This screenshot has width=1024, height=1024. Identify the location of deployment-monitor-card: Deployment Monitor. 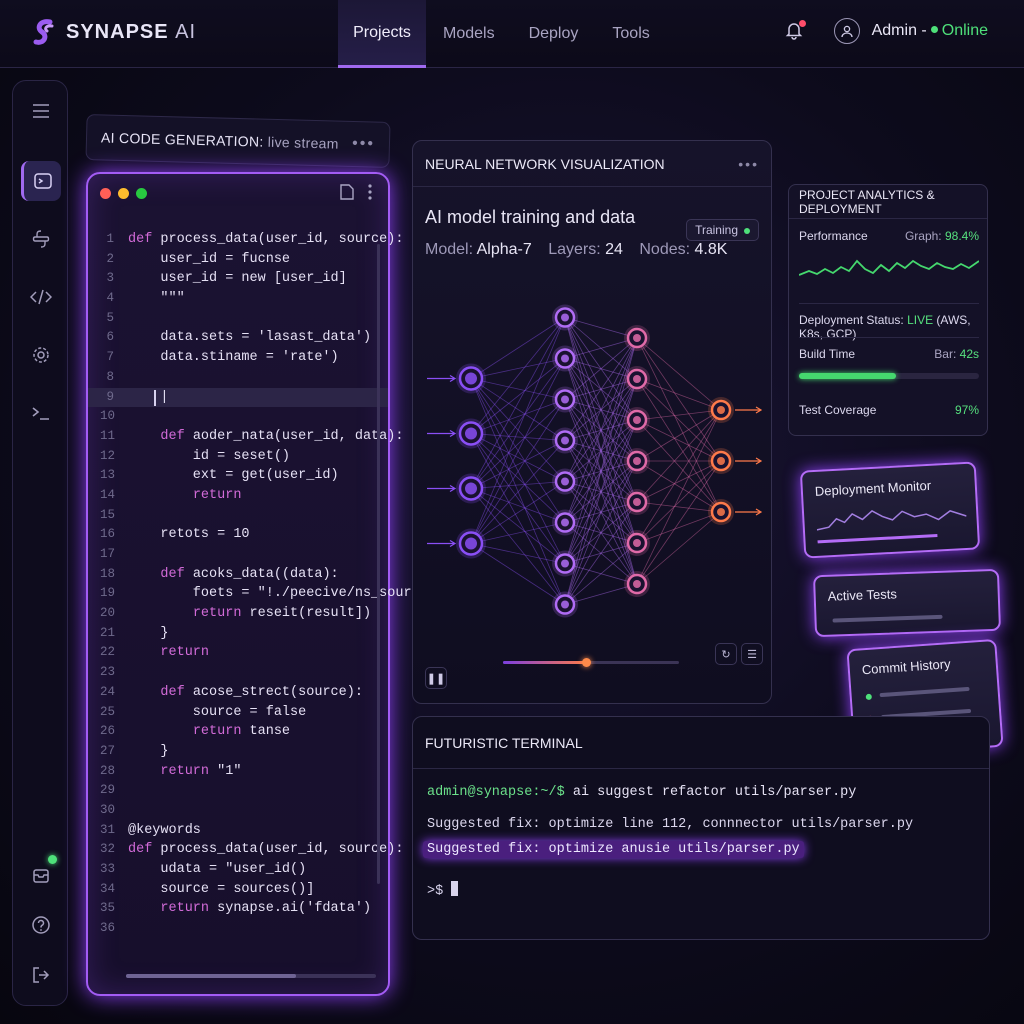
(890, 510).